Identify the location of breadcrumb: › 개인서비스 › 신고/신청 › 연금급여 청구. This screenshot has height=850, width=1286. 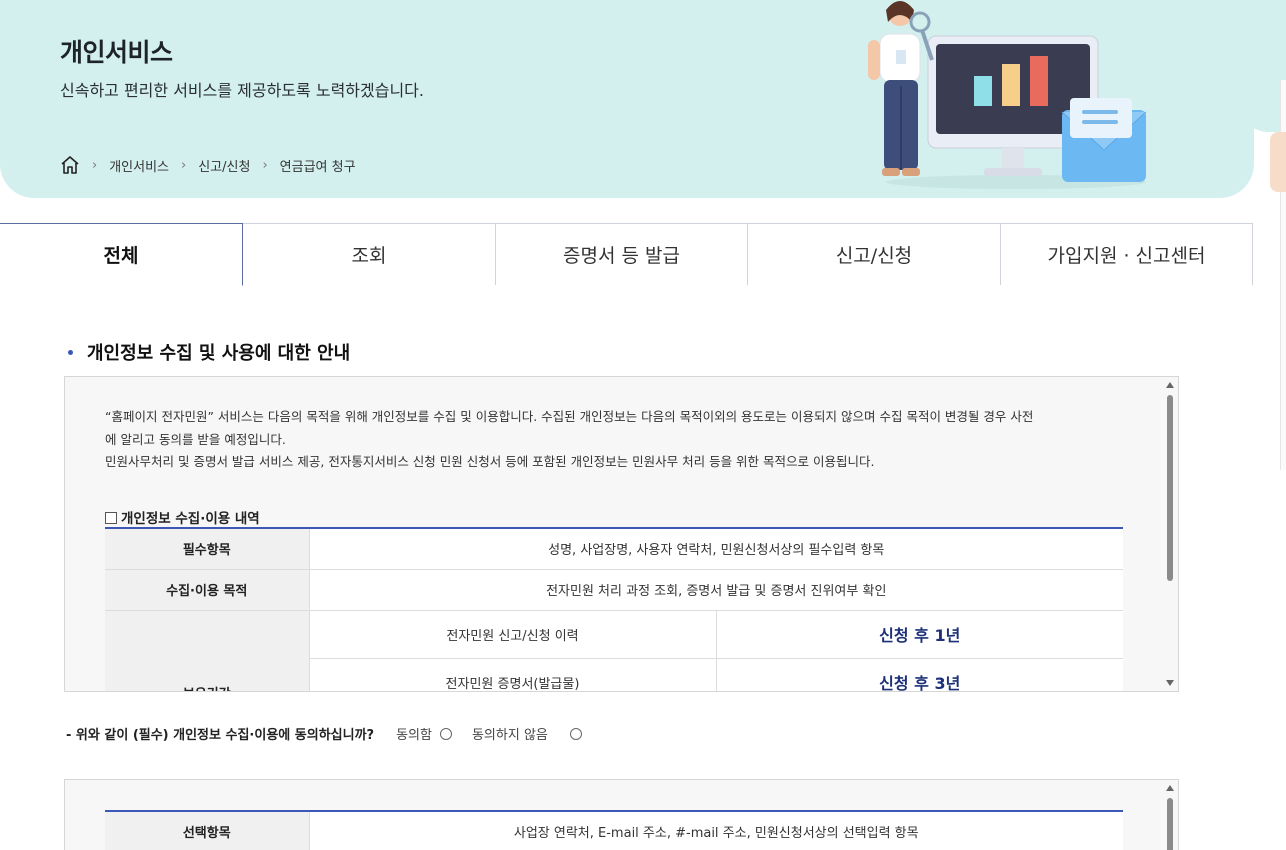
(208, 165).